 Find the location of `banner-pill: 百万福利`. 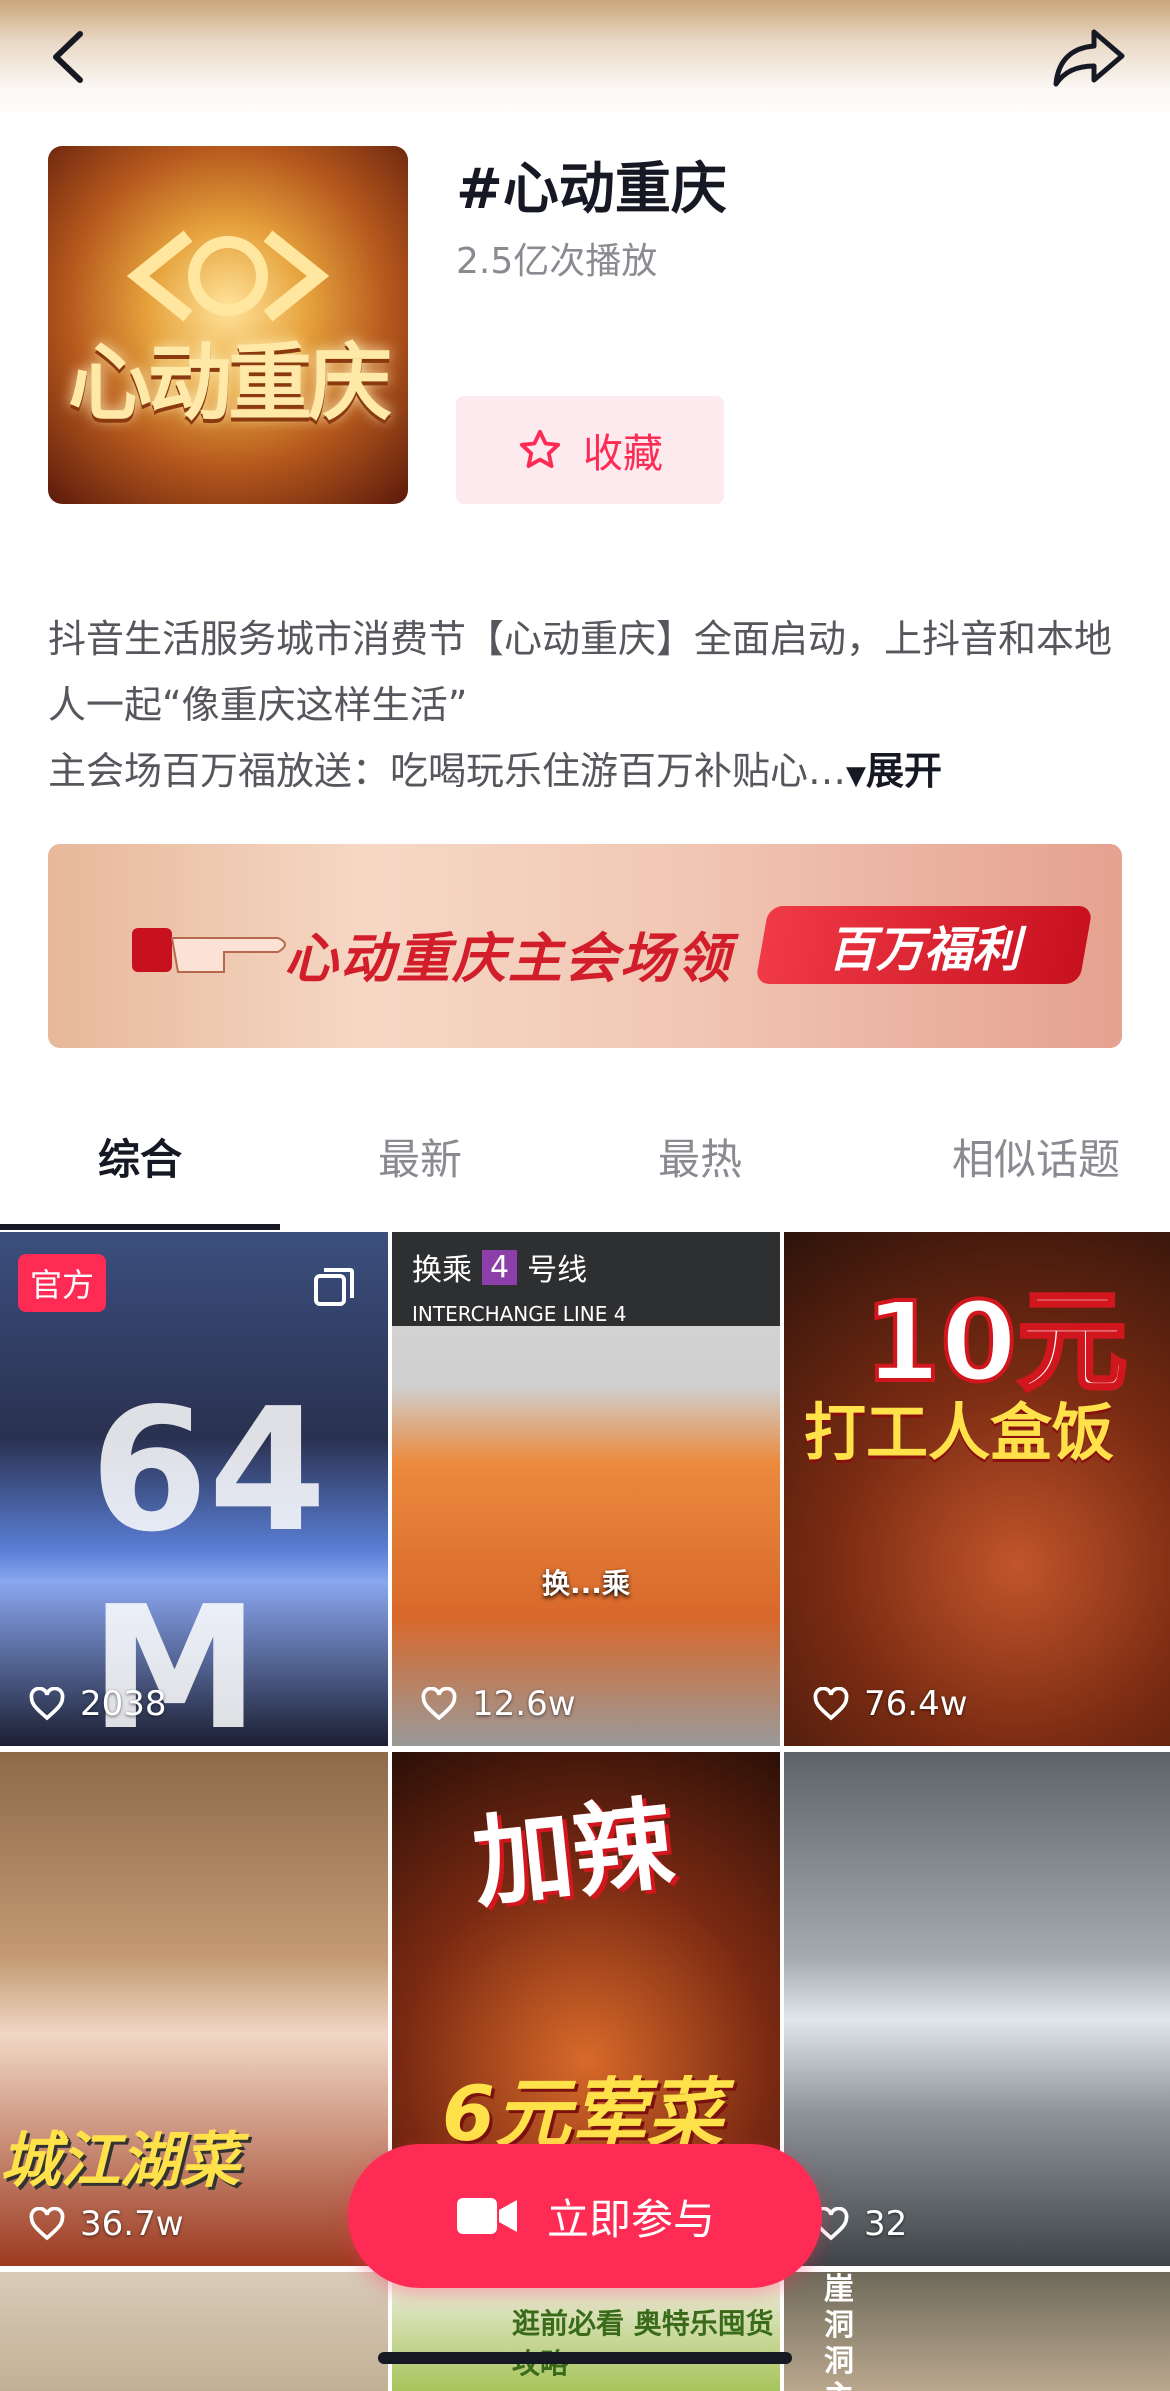

banner-pill: 百万福利 is located at coordinates (924, 945).